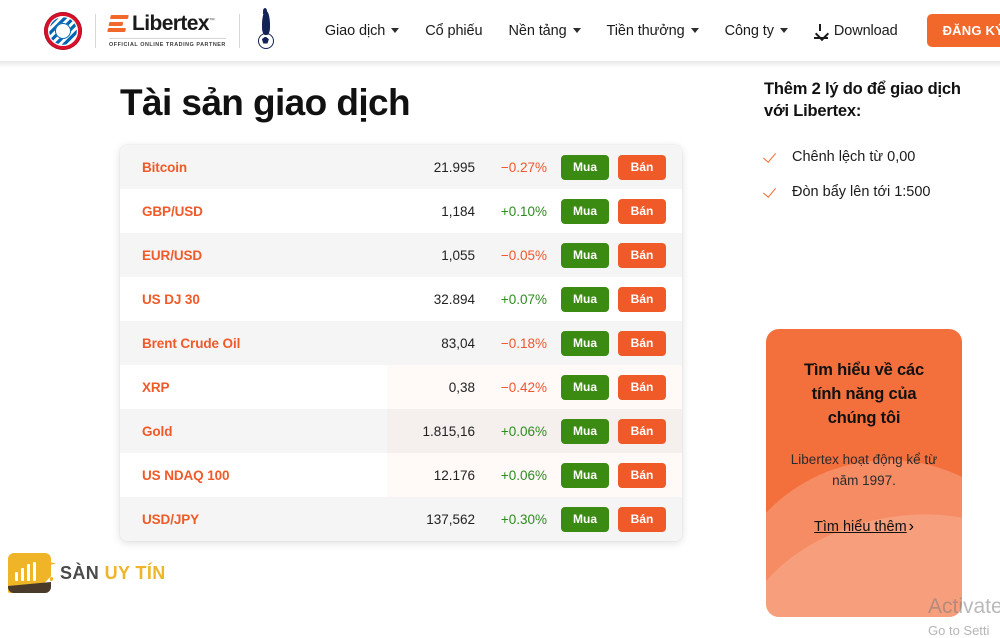 The height and width of the screenshot is (638, 1000). I want to click on asset-change: −0.05%, so click(523, 255).